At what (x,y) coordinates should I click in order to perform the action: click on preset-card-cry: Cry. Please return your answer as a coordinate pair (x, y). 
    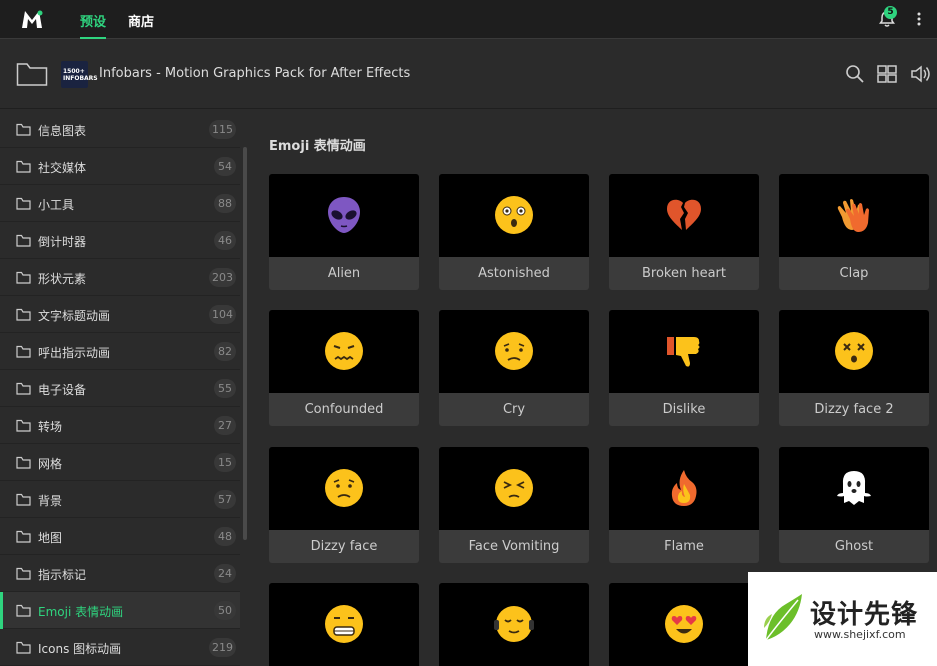
    Looking at the image, I should click on (514, 368).